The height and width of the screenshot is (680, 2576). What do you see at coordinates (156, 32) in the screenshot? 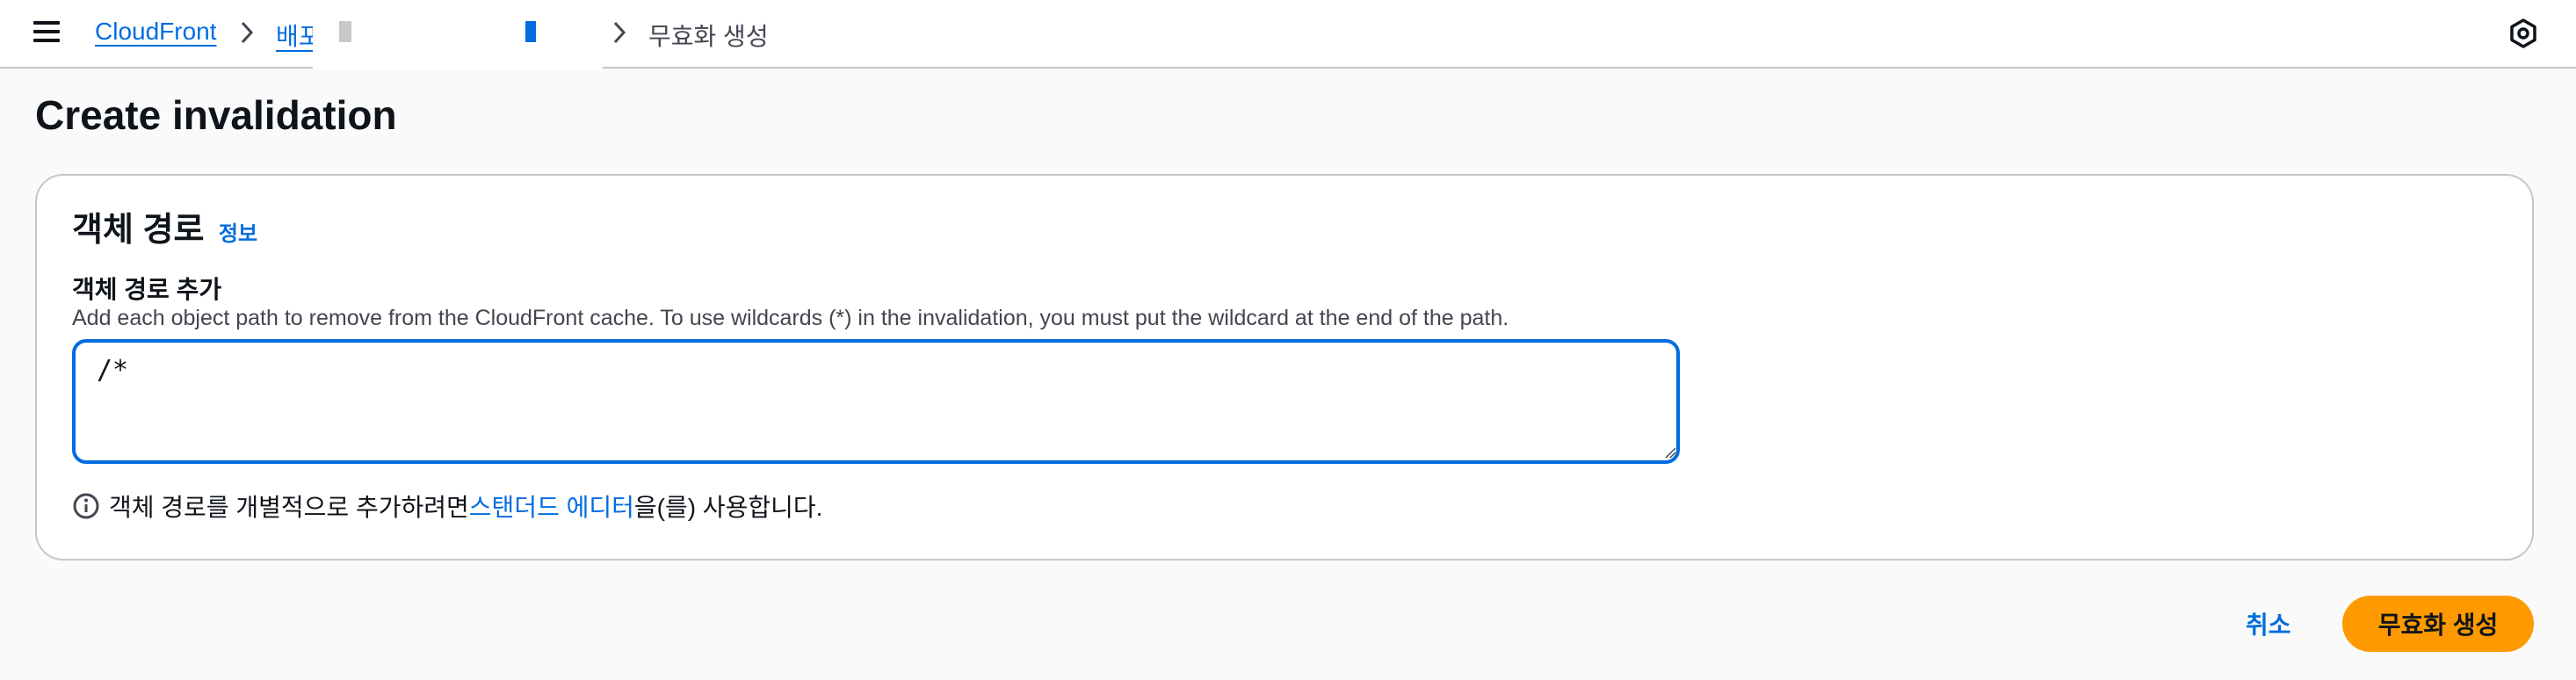
I see `breadcrumb-cloudfront-link: CloudFront` at bounding box center [156, 32].